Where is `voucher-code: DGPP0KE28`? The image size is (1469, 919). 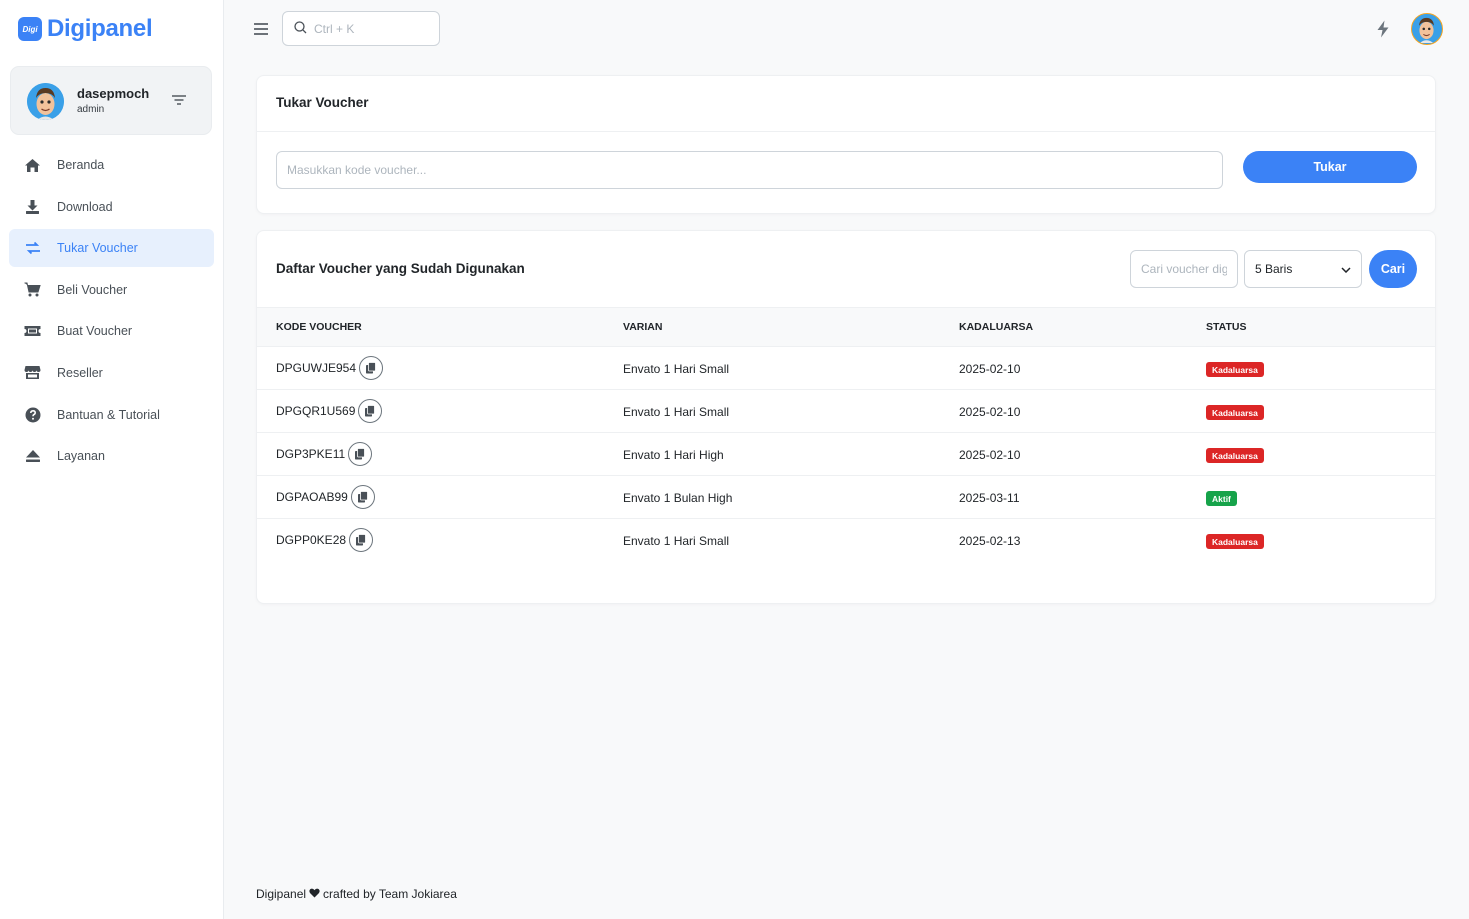
voucher-code: DGPP0KE28 is located at coordinates (311, 540).